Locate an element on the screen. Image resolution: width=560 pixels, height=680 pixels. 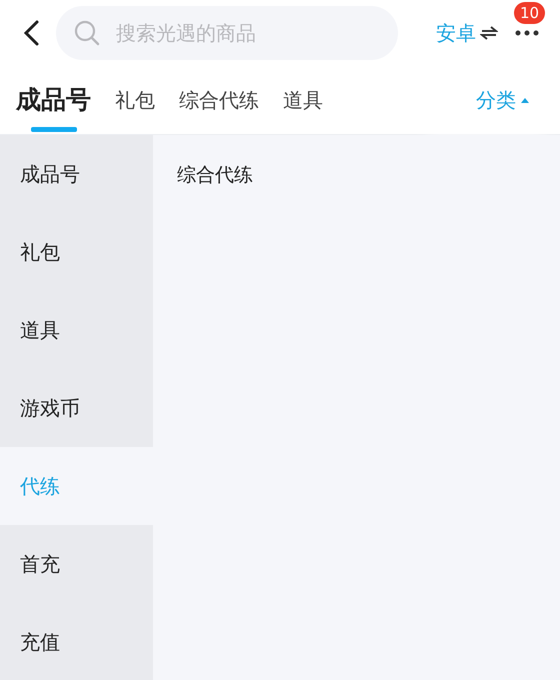
tab: 礼包 is located at coordinates (135, 100).